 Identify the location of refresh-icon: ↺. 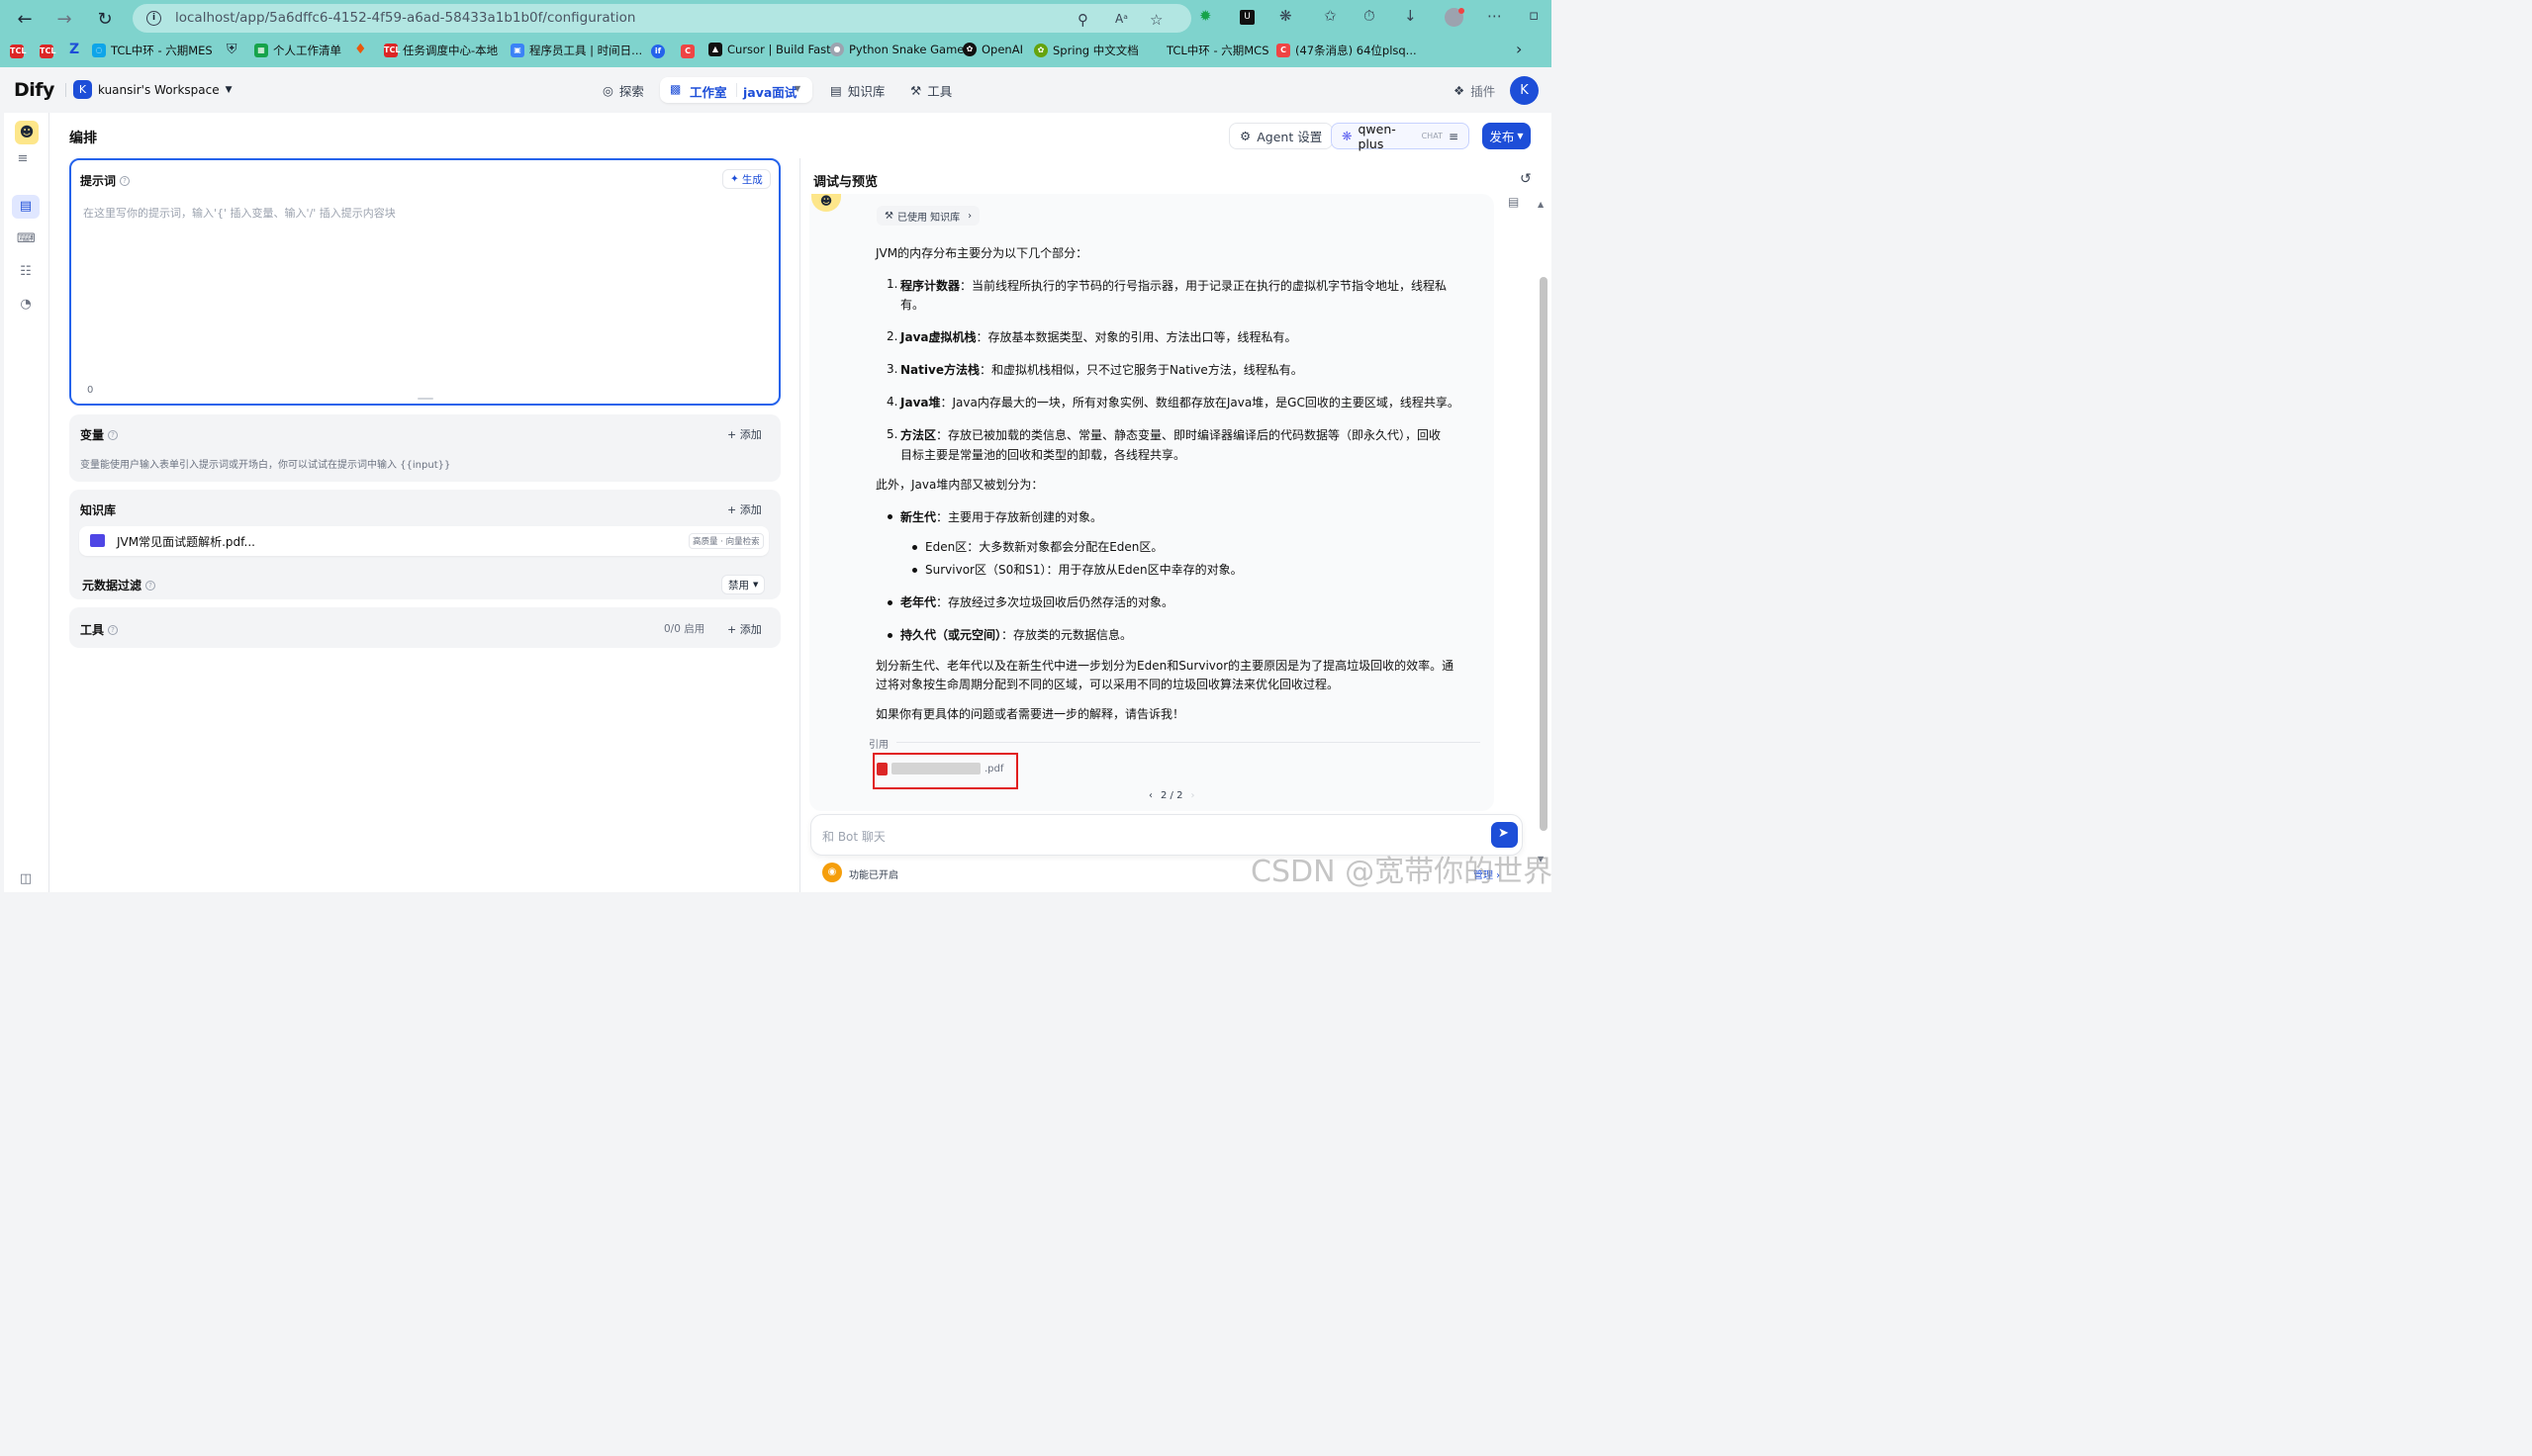
(1526, 179).